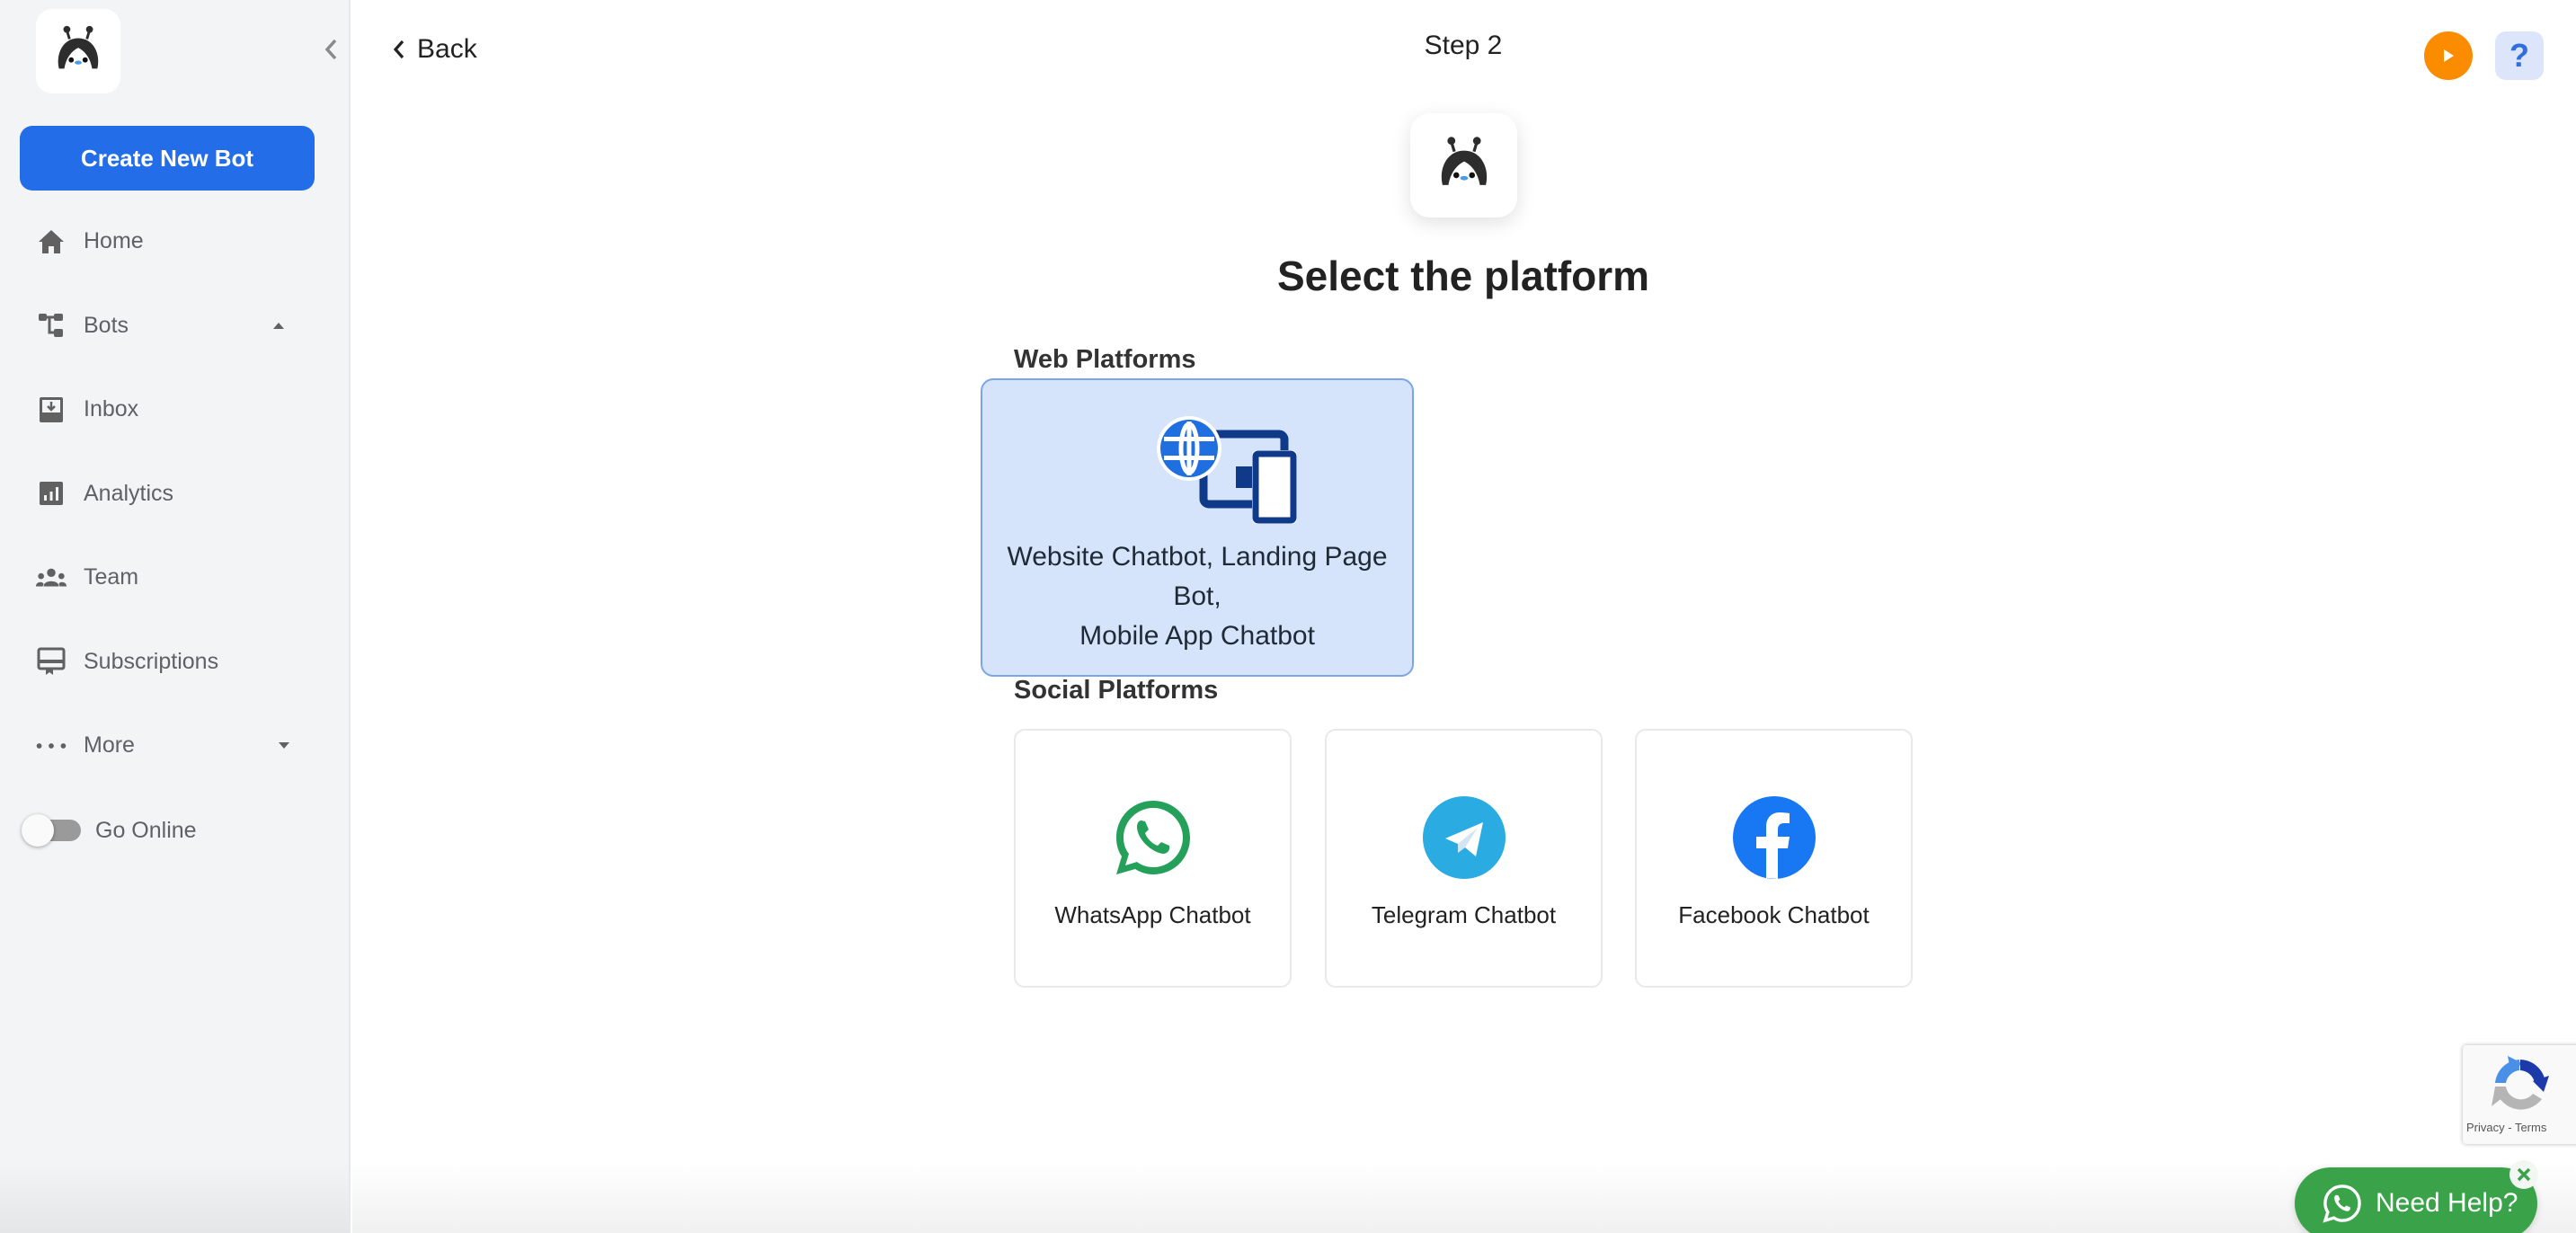 Image resolution: width=2576 pixels, height=1233 pixels. I want to click on whatsapp-platform-card: WhatsApp Chatbot, so click(1153, 858).